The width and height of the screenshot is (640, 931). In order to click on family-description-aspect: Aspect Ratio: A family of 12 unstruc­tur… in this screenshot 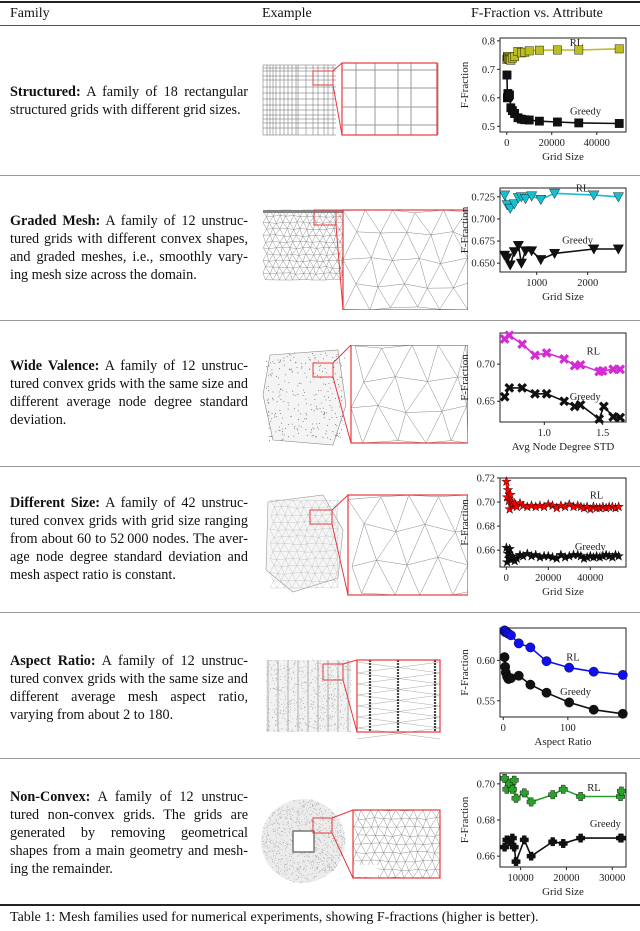, I will do `click(129, 688)`.